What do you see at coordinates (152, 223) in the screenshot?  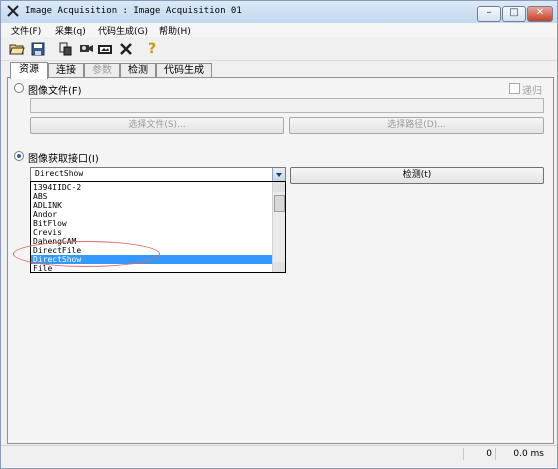 I see `list-item: BitFlow` at bounding box center [152, 223].